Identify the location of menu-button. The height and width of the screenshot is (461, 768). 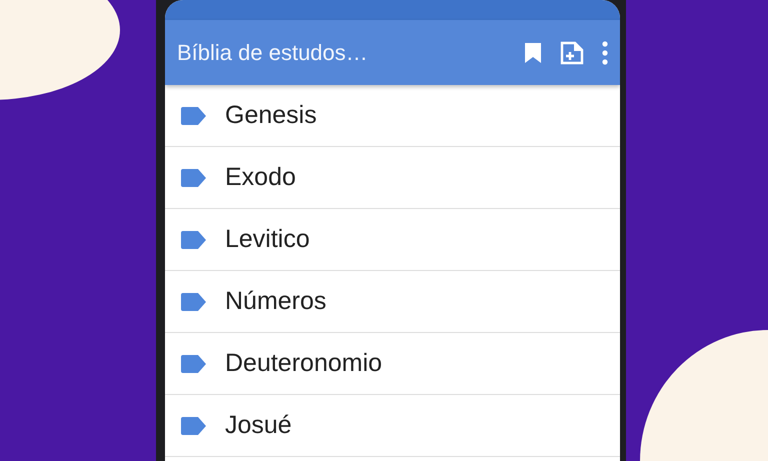
(605, 52).